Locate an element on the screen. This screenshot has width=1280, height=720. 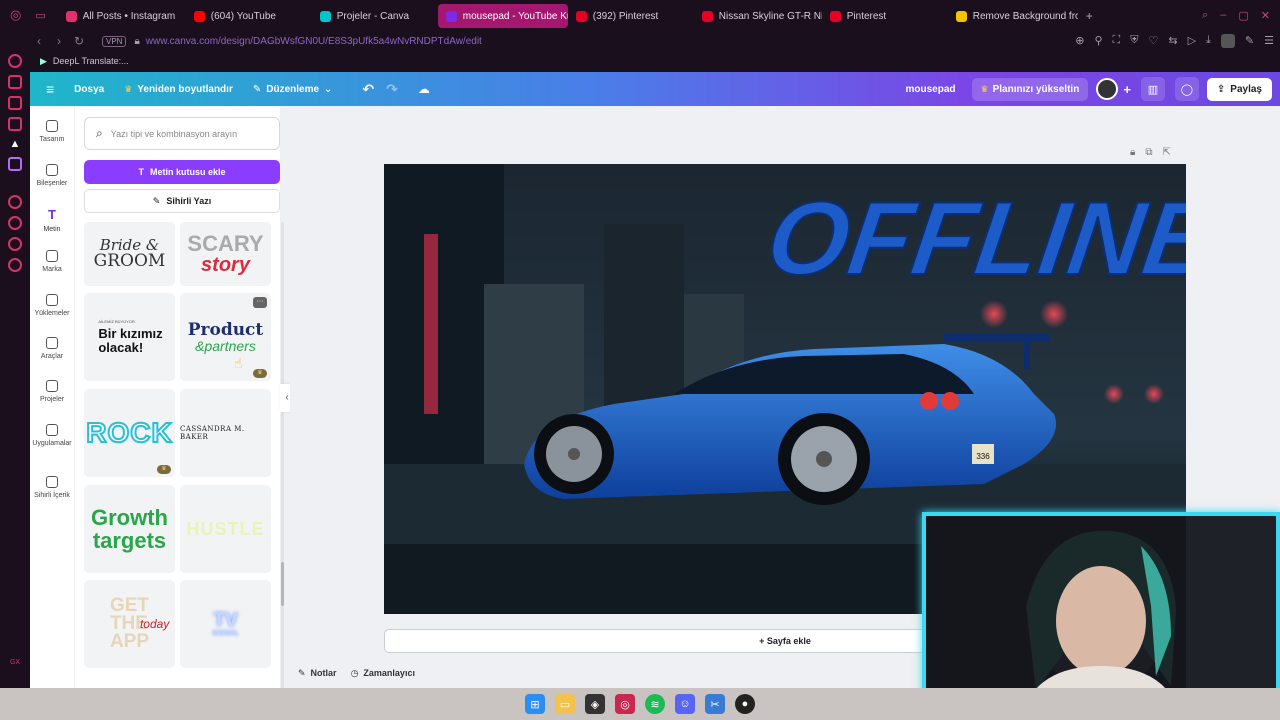
rail-item-text: T Metin is located at coordinates (52, 220).